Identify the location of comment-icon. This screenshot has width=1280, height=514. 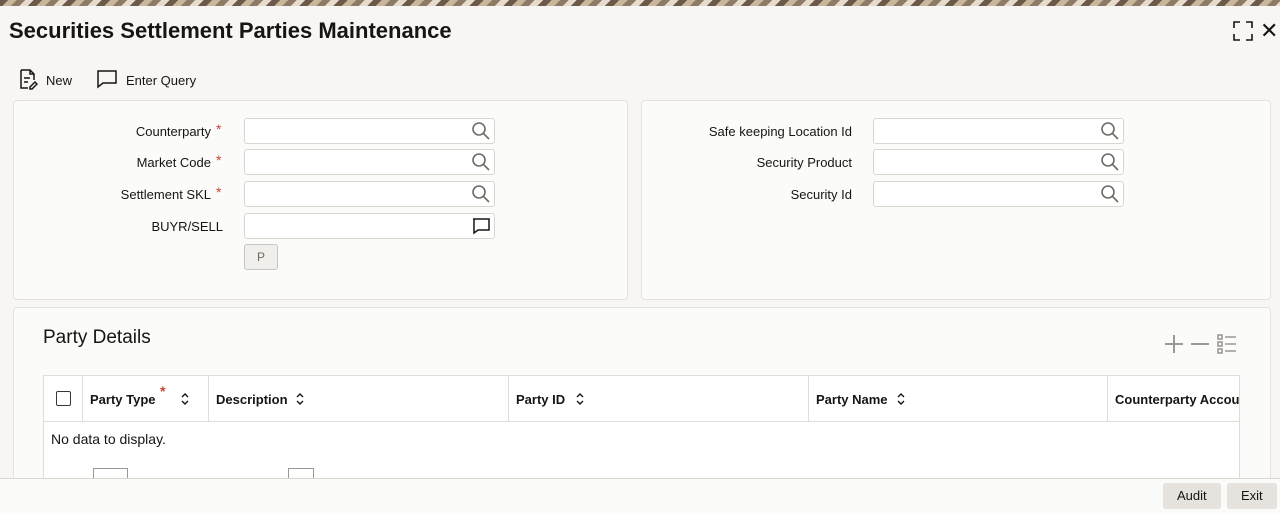
(481, 226).